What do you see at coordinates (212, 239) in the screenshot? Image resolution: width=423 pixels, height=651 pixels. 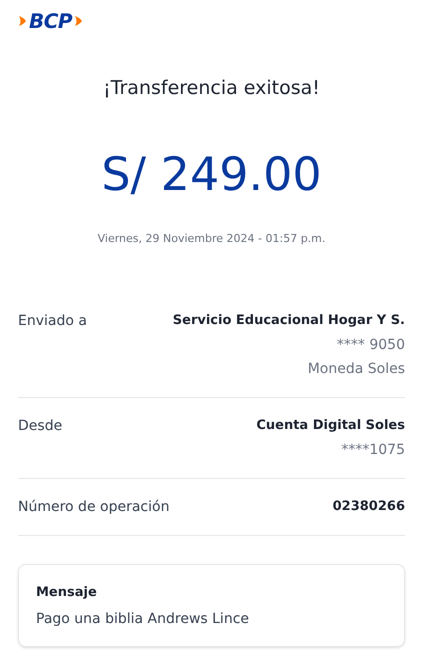 I see `date-time: Viernes, 29 Noviembre 2024 - 01:57 p.m.` at bounding box center [212, 239].